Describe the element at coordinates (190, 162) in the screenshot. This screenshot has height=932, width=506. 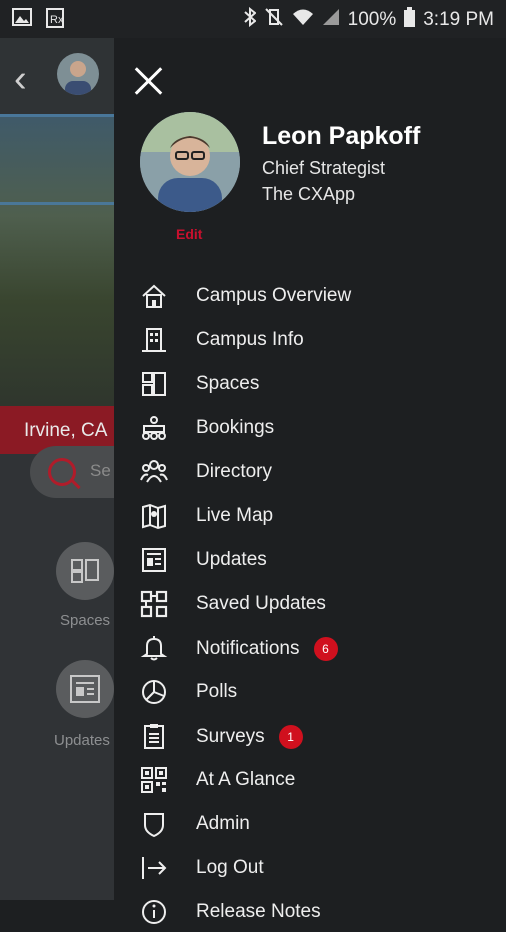
I see `profile-avatar` at that location.